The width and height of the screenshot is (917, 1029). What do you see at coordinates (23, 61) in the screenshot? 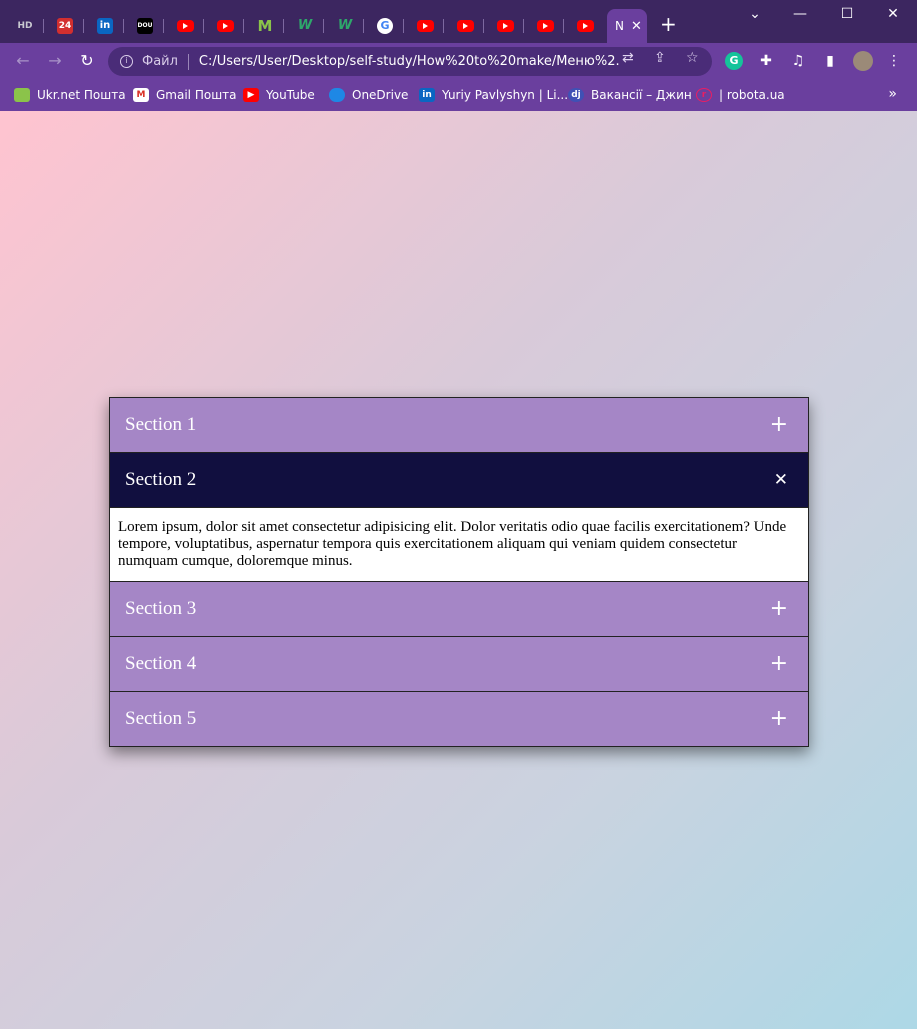
I see `back-button: ←` at bounding box center [23, 61].